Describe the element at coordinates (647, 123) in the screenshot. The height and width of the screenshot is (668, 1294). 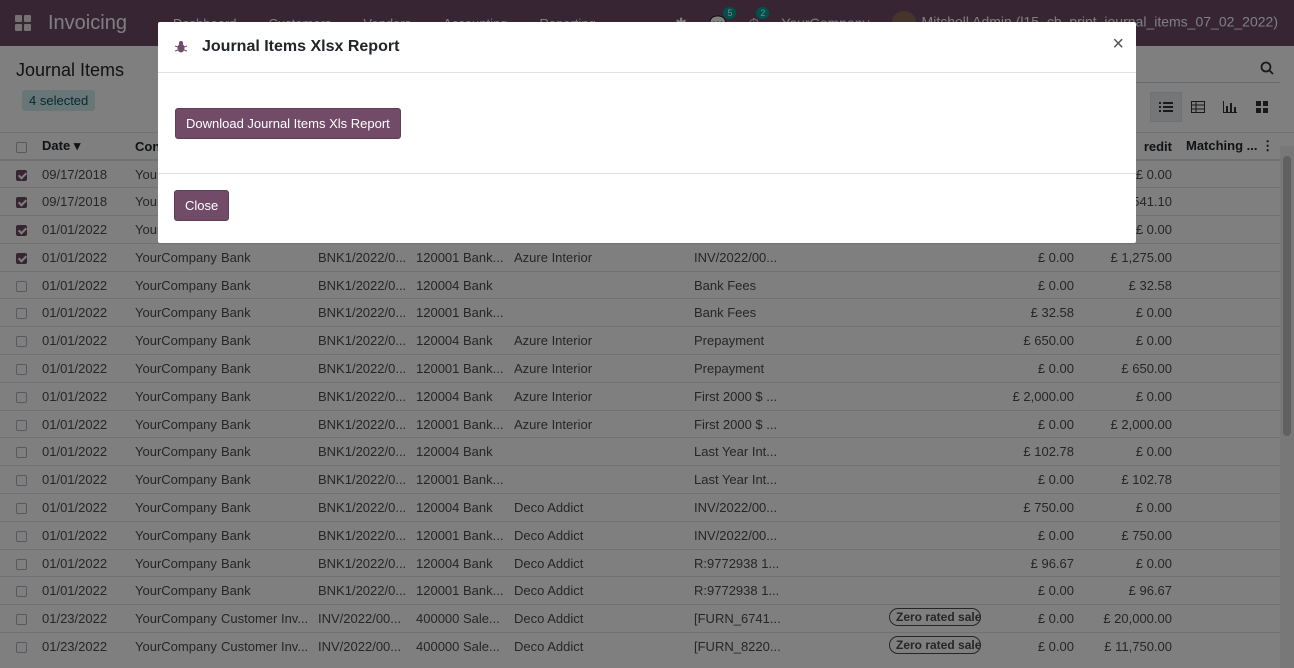
I see `modal-body: Download Journal Items Xls Report` at that location.